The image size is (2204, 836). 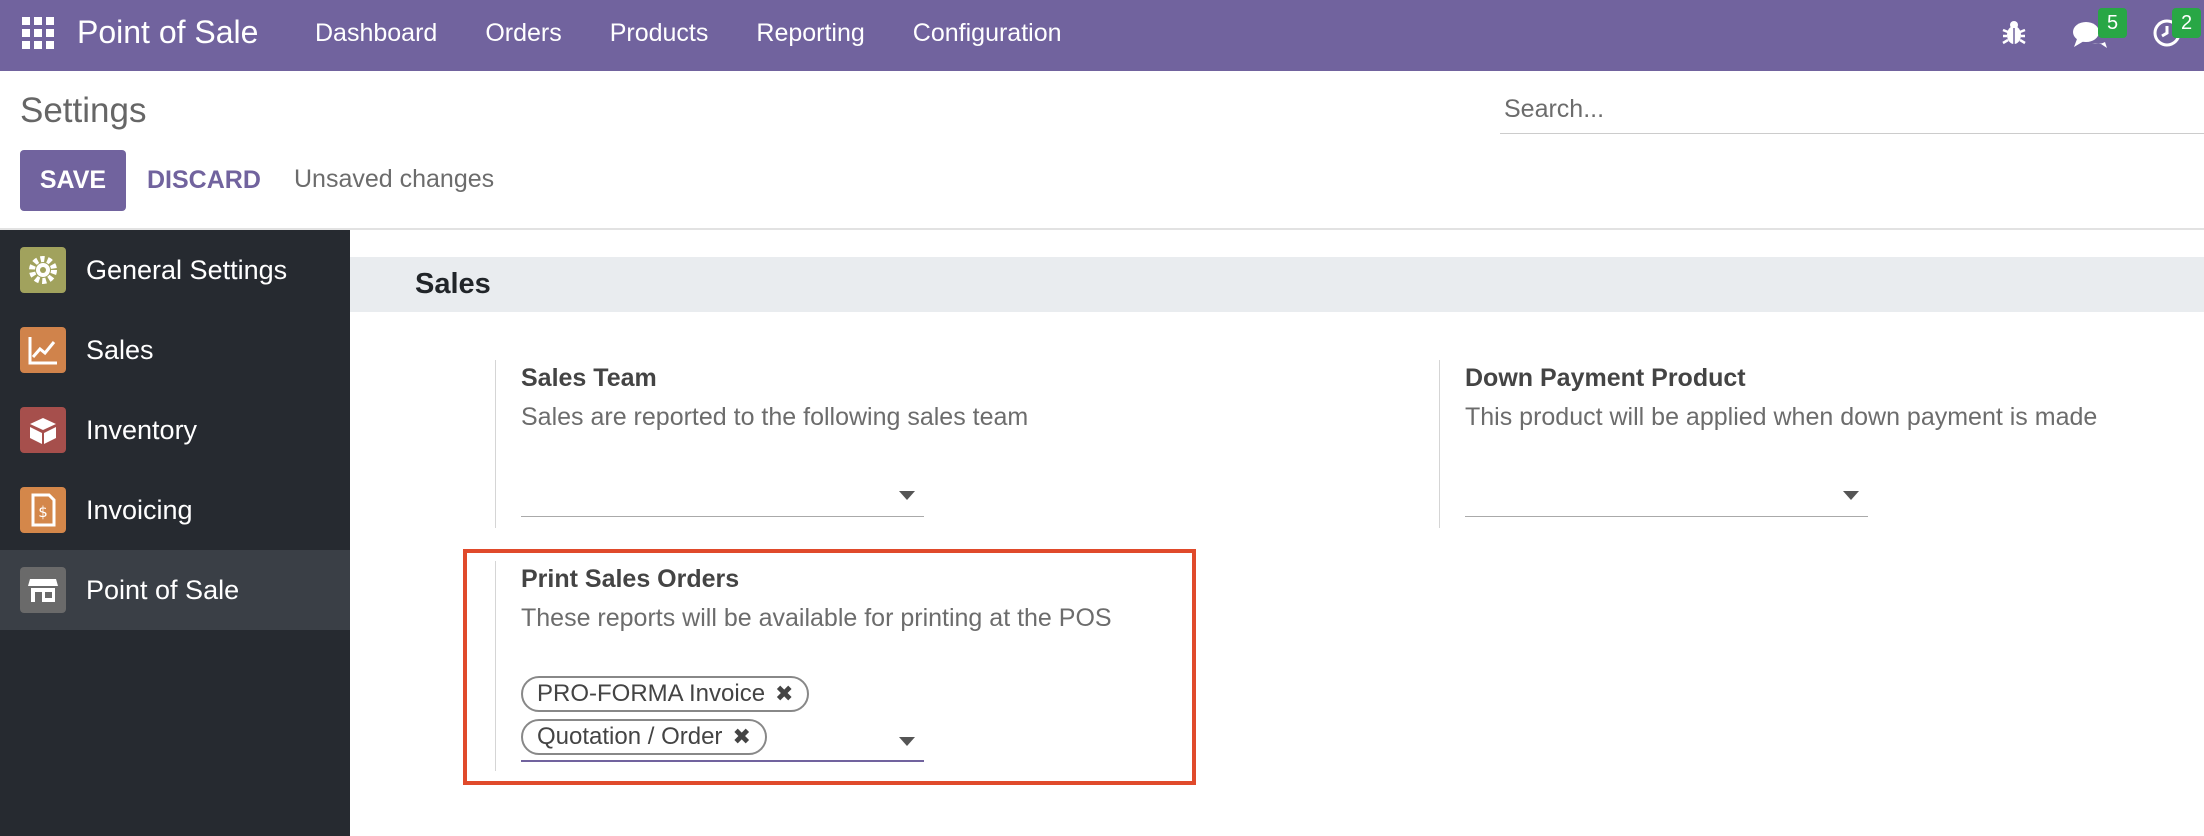 What do you see at coordinates (394, 179) in the screenshot?
I see `unsaved-changes-status: Unsaved changes` at bounding box center [394, 179].